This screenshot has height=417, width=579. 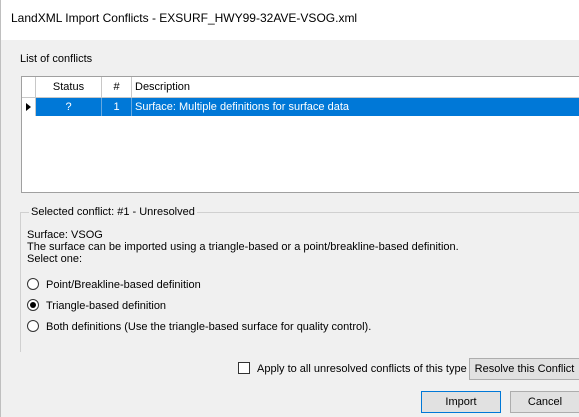 I want to click on grid-header: Status # Description, so click(x=300, y=87).